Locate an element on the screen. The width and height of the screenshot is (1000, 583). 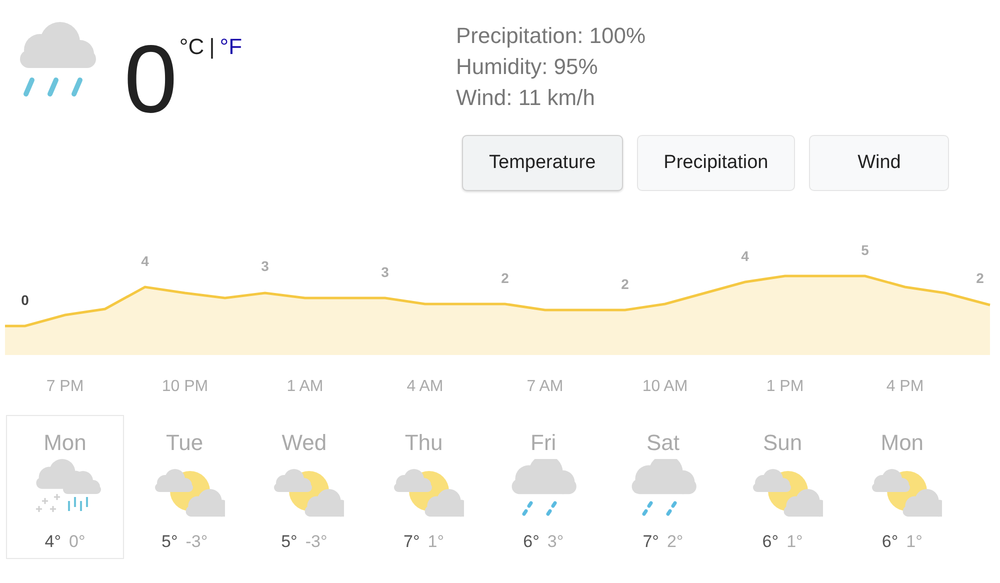
unit-toggle: °C is located at coordinates (191, 46).